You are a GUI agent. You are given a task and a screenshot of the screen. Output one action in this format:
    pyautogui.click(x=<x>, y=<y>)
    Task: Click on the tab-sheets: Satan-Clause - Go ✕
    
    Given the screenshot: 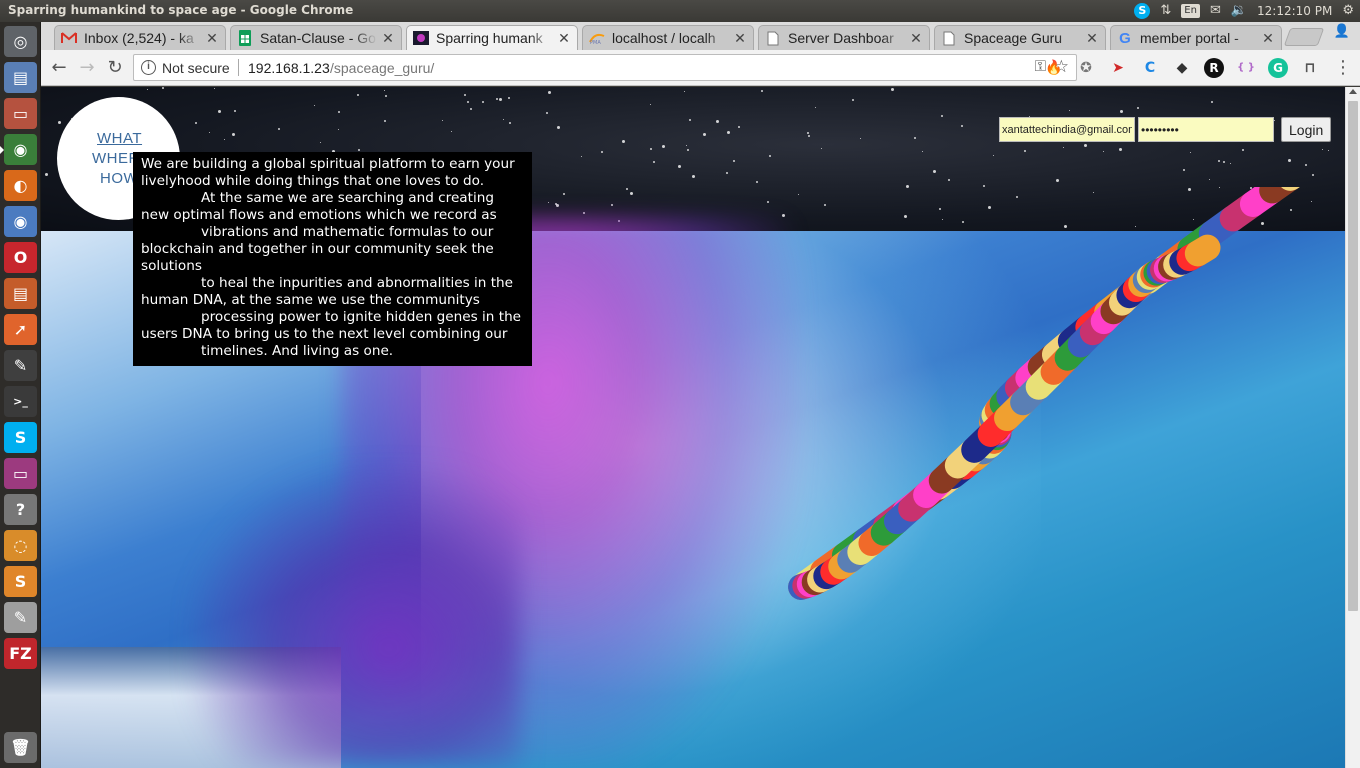 What is the action you would take?
    pyautogui.click(x=316, y=37)
    